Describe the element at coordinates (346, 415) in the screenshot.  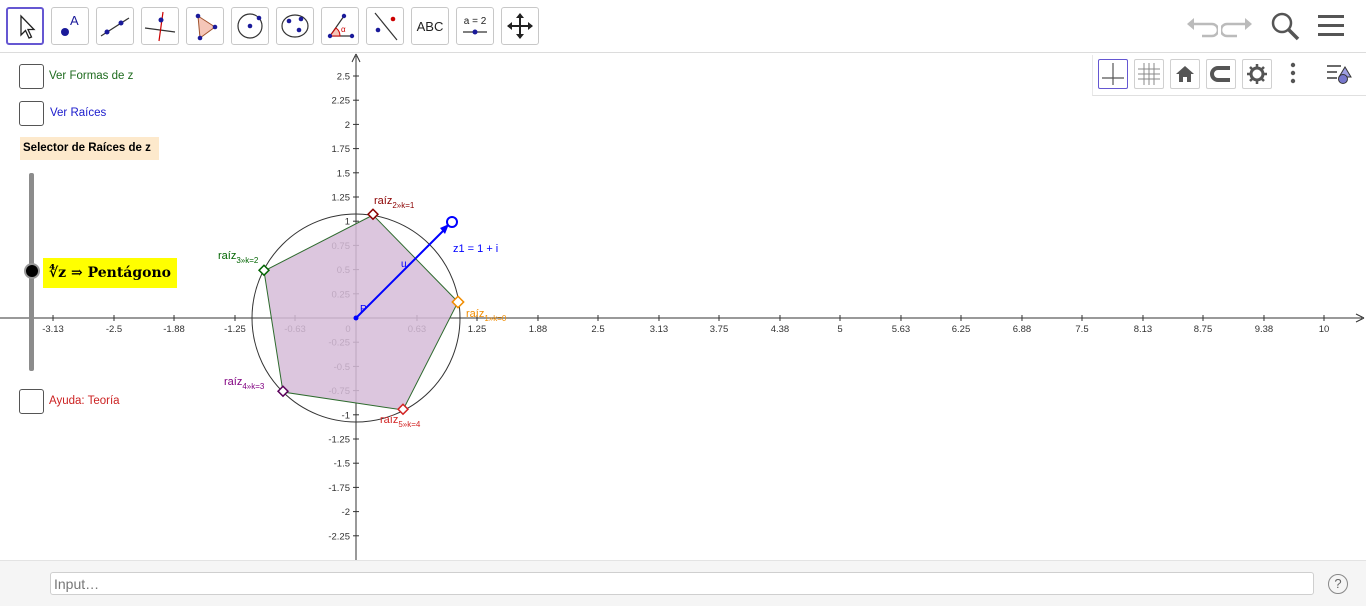
I see `y-tick-label: -1` at that location.